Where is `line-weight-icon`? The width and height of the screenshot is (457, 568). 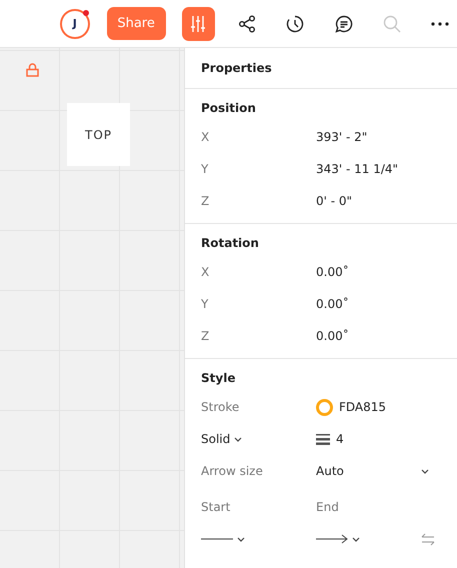
line-weight-icon is located at coordinates (323, 439).